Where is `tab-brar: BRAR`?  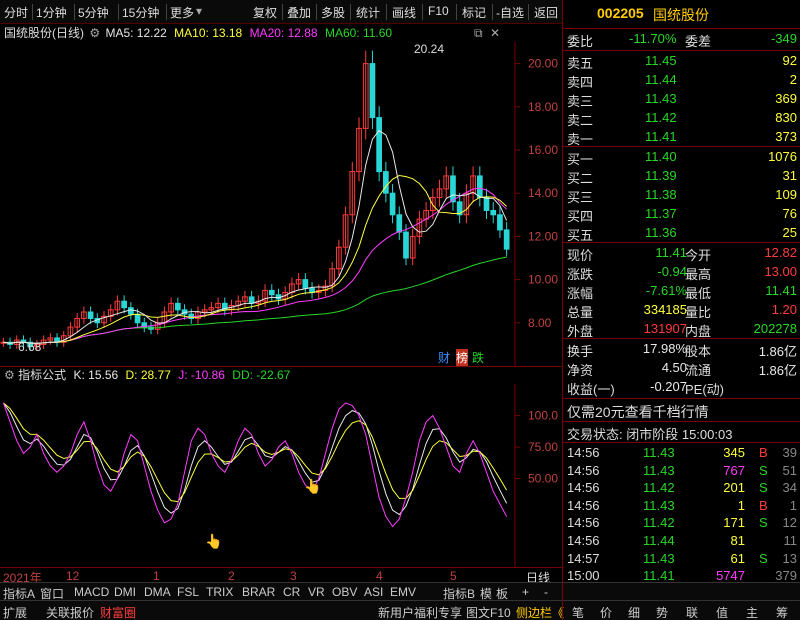
tab-brar: BRAR is located at coordinates (258, 592).